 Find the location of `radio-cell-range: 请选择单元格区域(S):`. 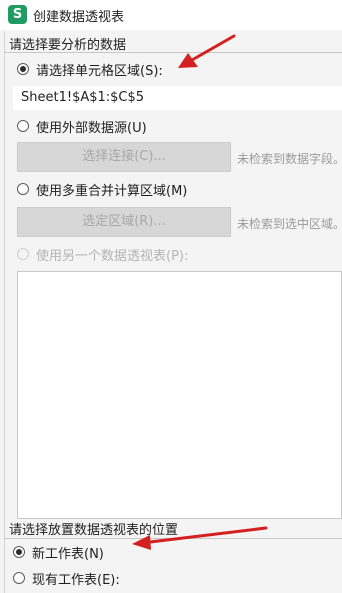

radio-cell-range: 请选择单元格区域(S): is located at coordinates (90, 69).